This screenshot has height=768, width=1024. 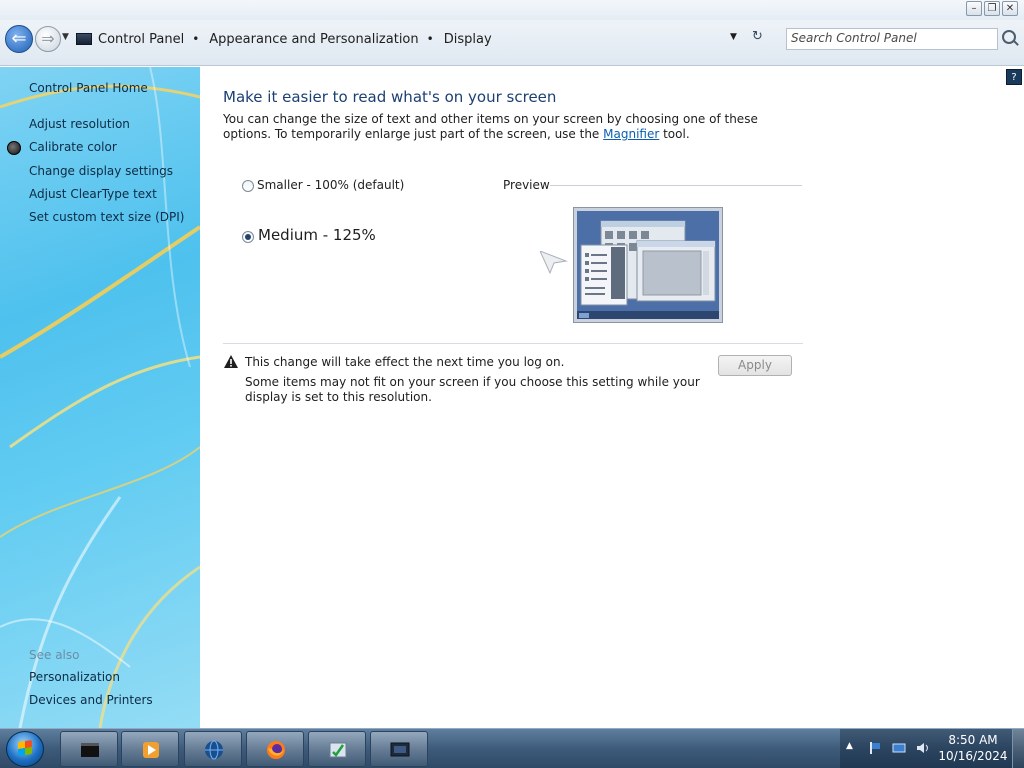 What do you see at coordinates (248, 186) in the screenshot?
I see `option-smaller-radio` at bounding box center [248, 186].